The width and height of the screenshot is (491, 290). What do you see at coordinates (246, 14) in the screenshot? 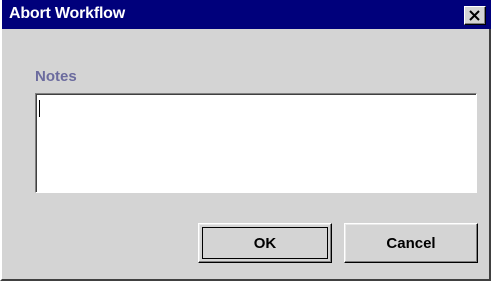
I see `title-bar: Abort Workflow` at bounding box center [246, 14].